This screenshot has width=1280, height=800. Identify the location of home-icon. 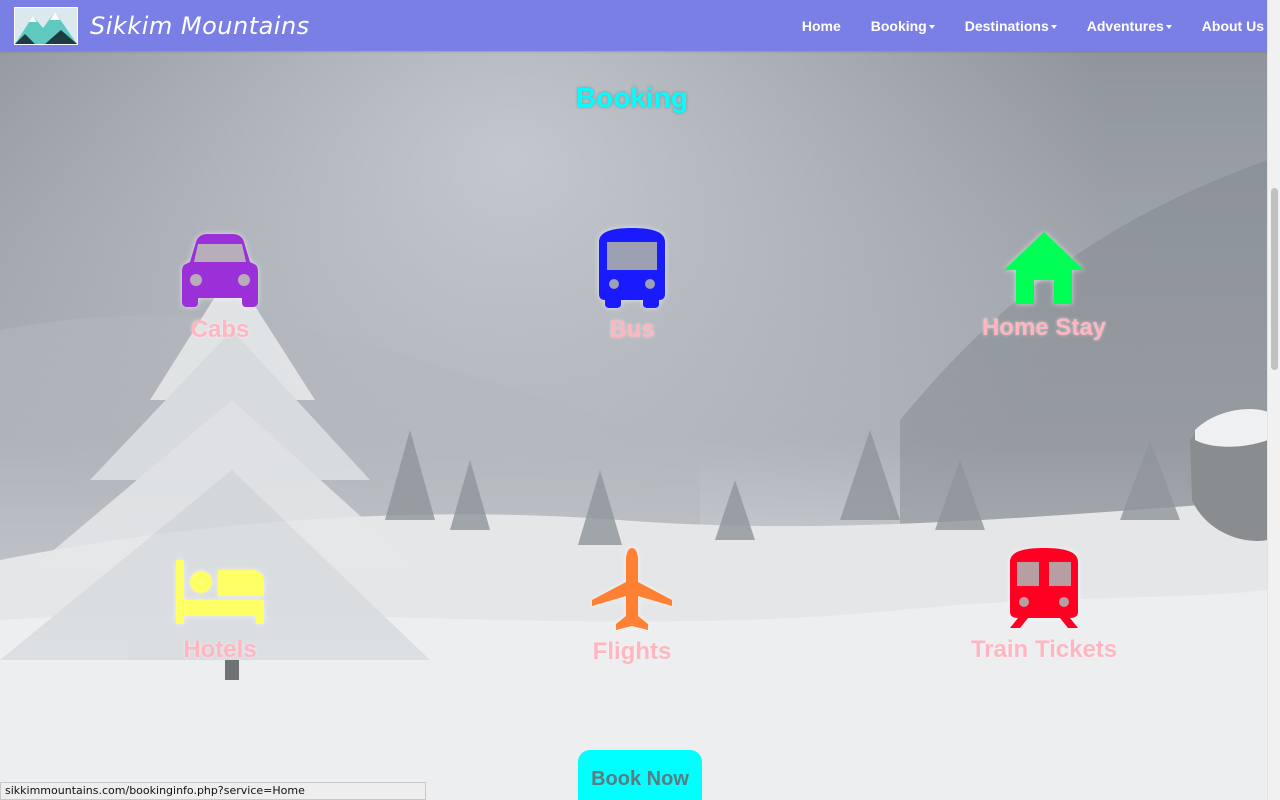
(1044, 268).